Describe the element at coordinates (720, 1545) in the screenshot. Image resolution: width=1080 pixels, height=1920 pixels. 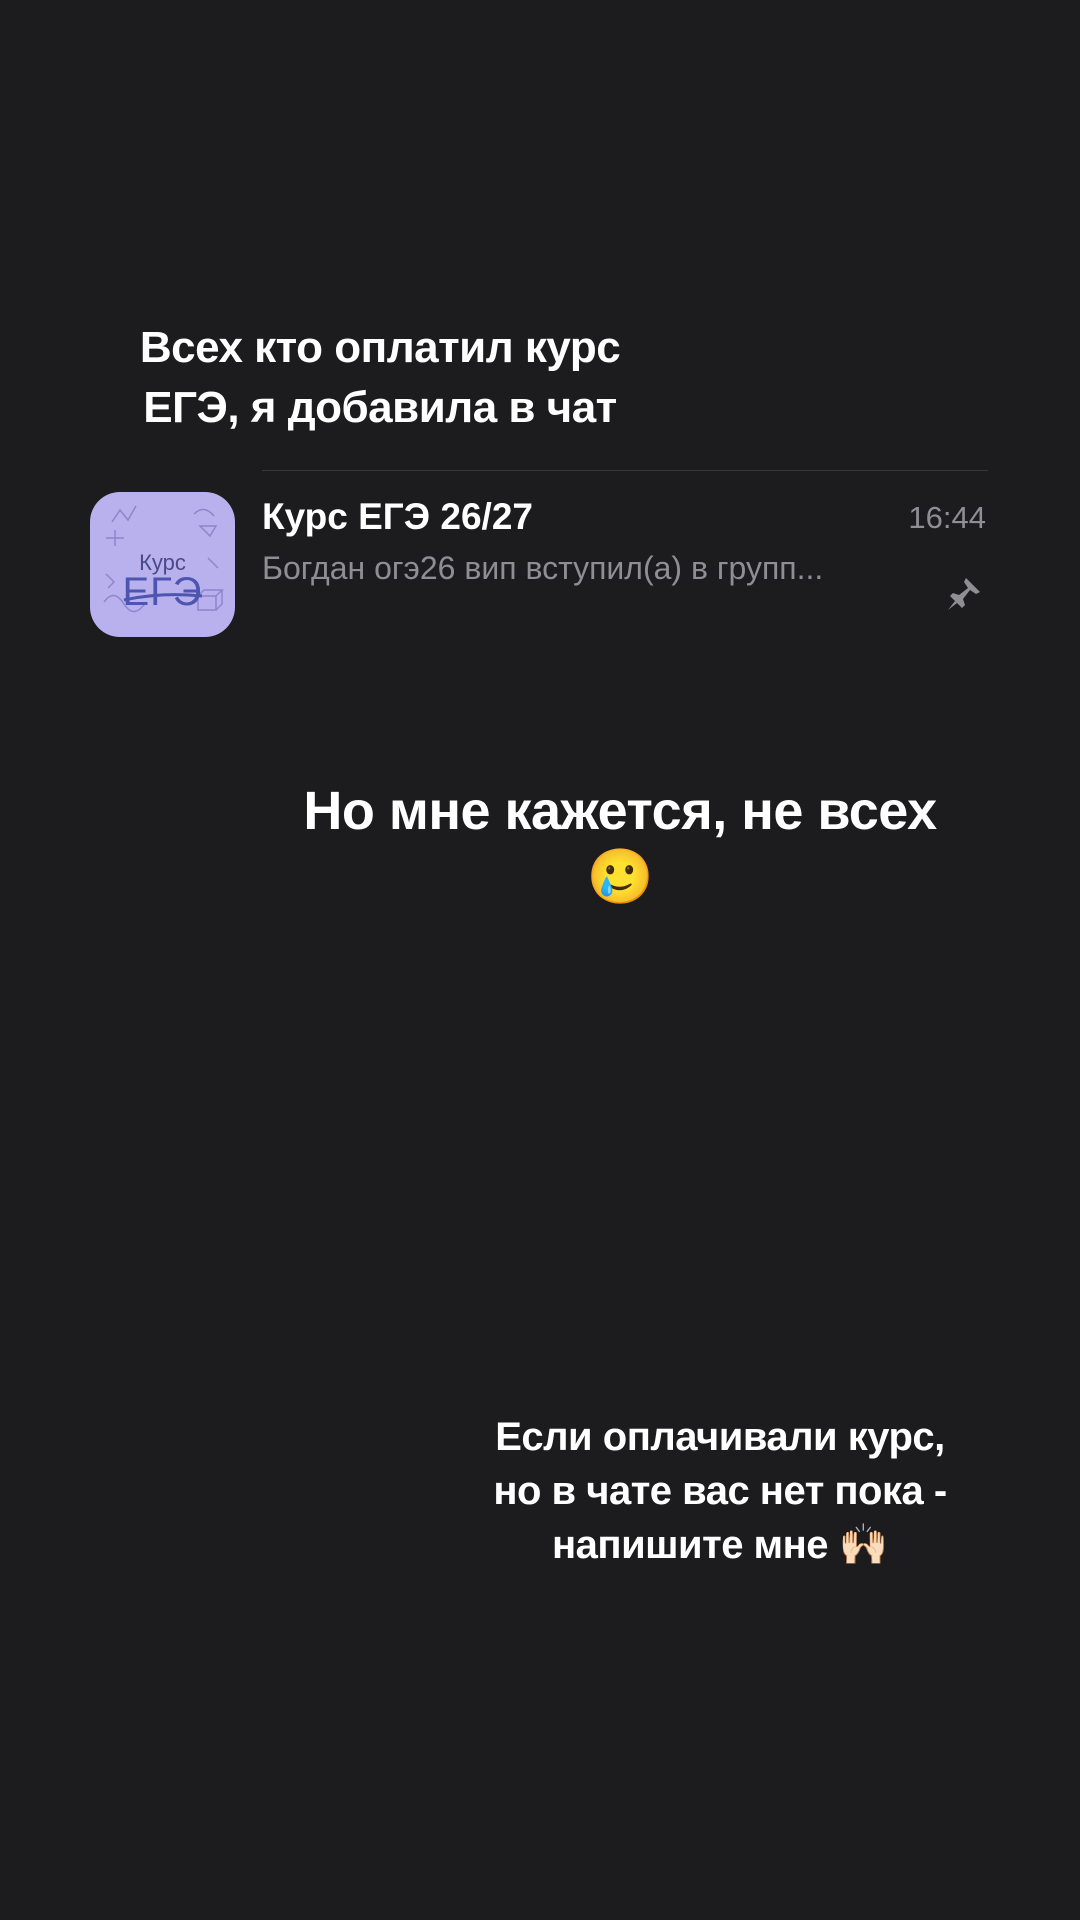
I see `caption-bottom-line-3: напишите мне 🙌🏻` at that location.